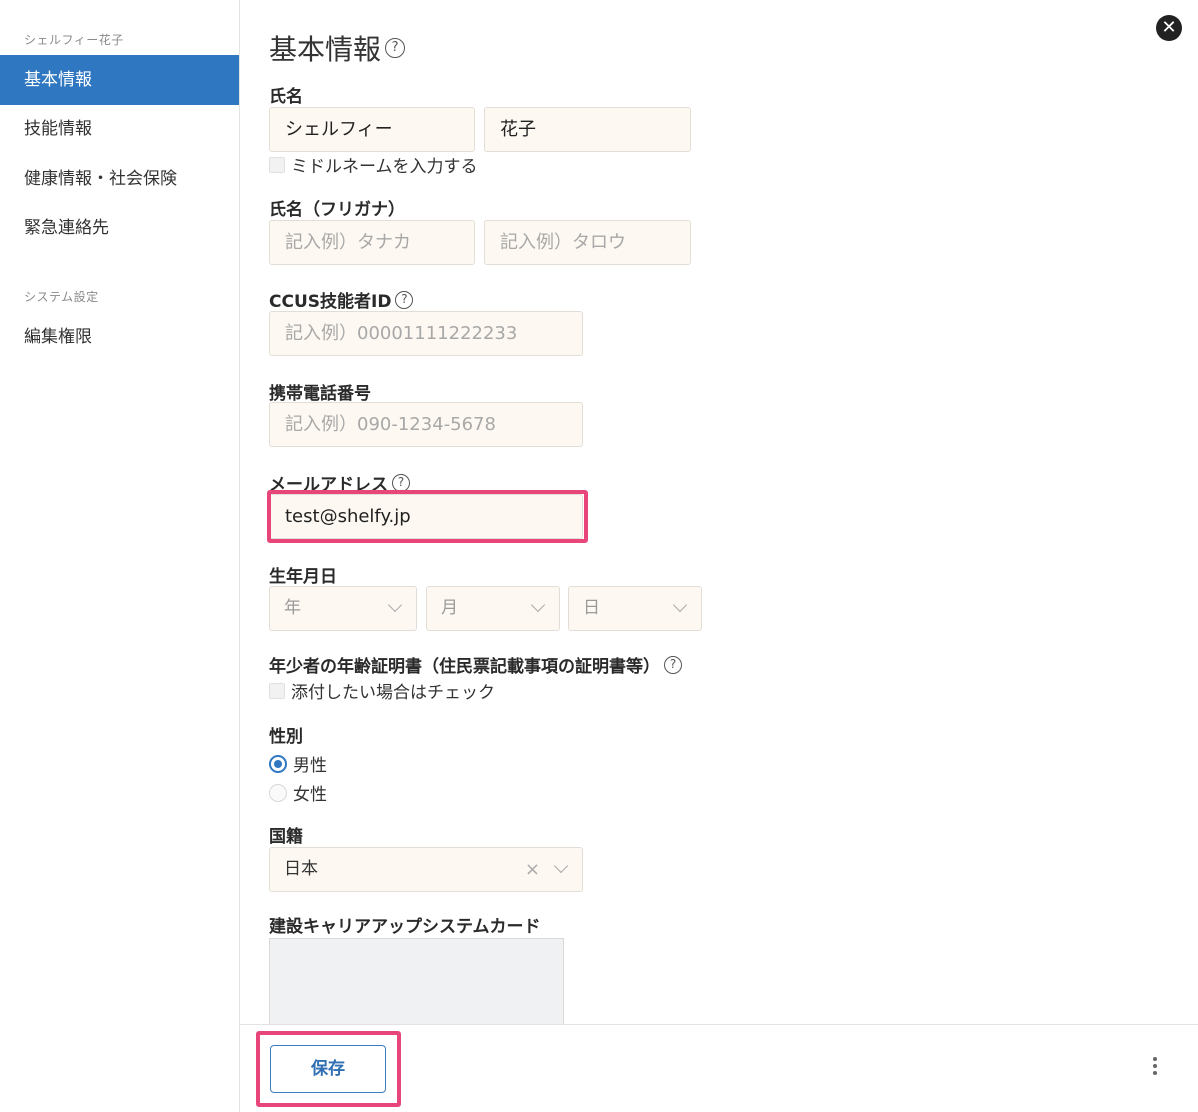 The image size is (1198, 1112). What do you see at coordinates (310, 766) in the screenshot?
I see `gender-male-label: 男性` at bounding box center [310, 766].